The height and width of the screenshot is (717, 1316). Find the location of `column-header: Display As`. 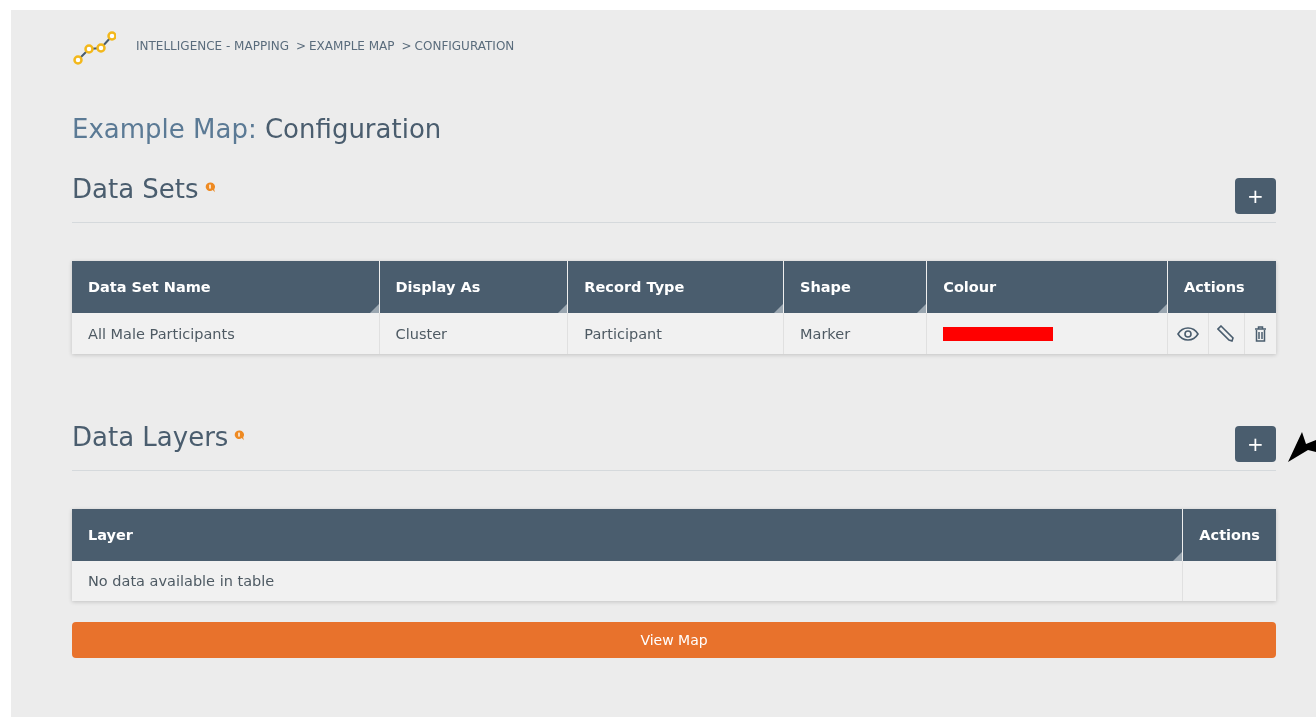

column-header: Display As is located at coordinates (473, 287).